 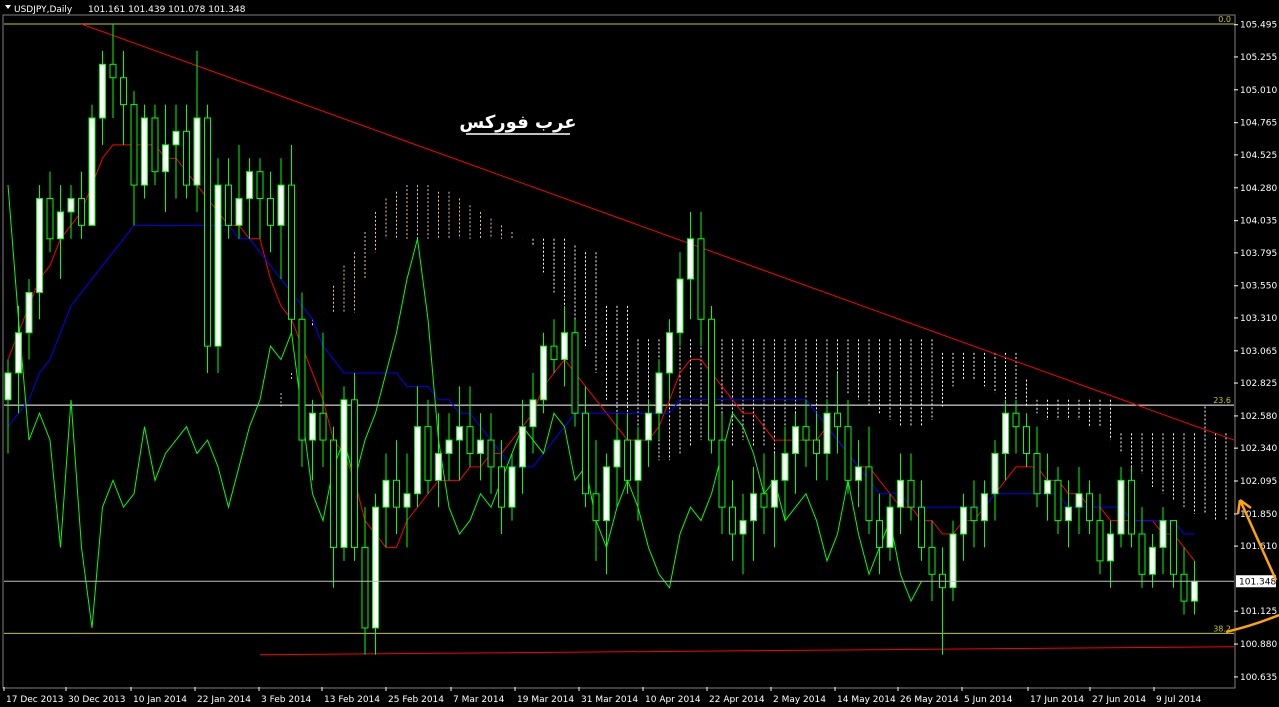 What do you see at coordinates (1258, 482) in the screenshot?
I see `y-tick-label: 102.095` at bounding box center [1258, 482].